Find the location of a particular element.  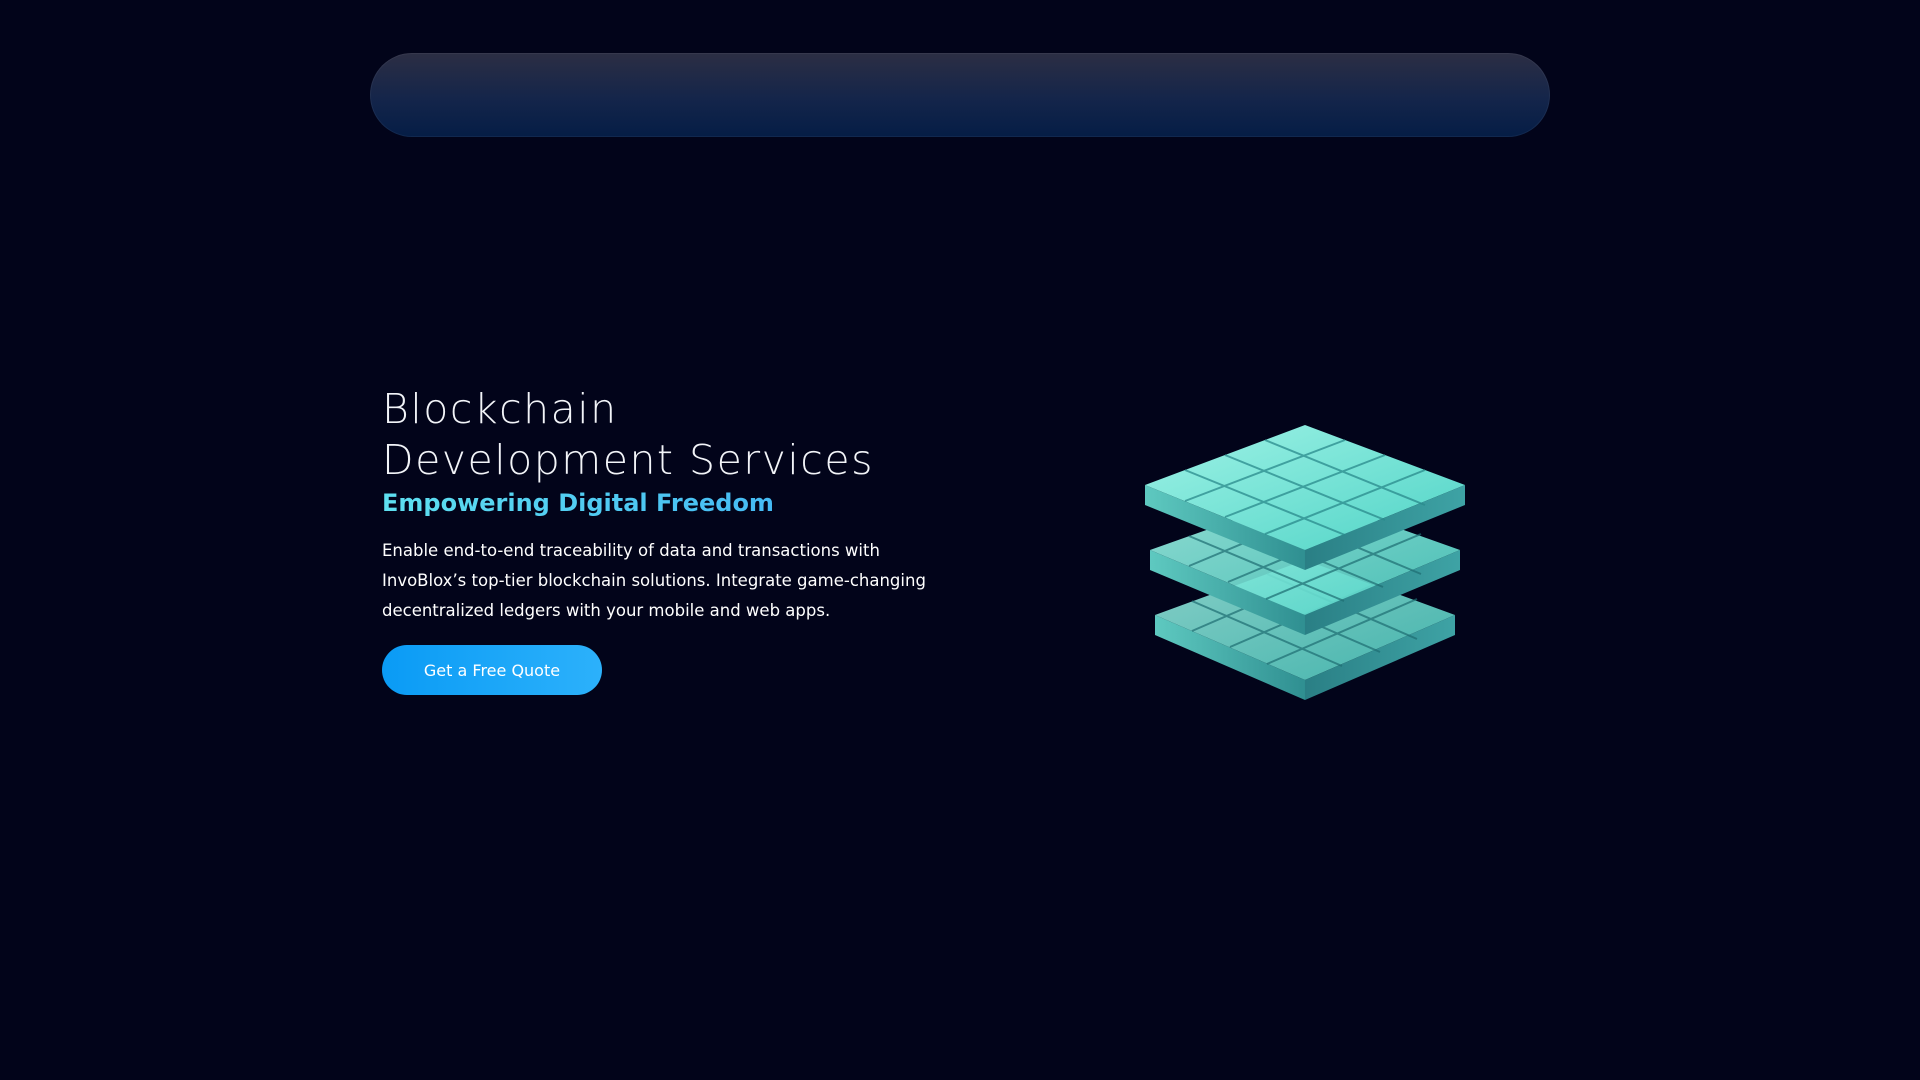

hero-title: Blockchain Development Services is located at coordinates (662, 435).